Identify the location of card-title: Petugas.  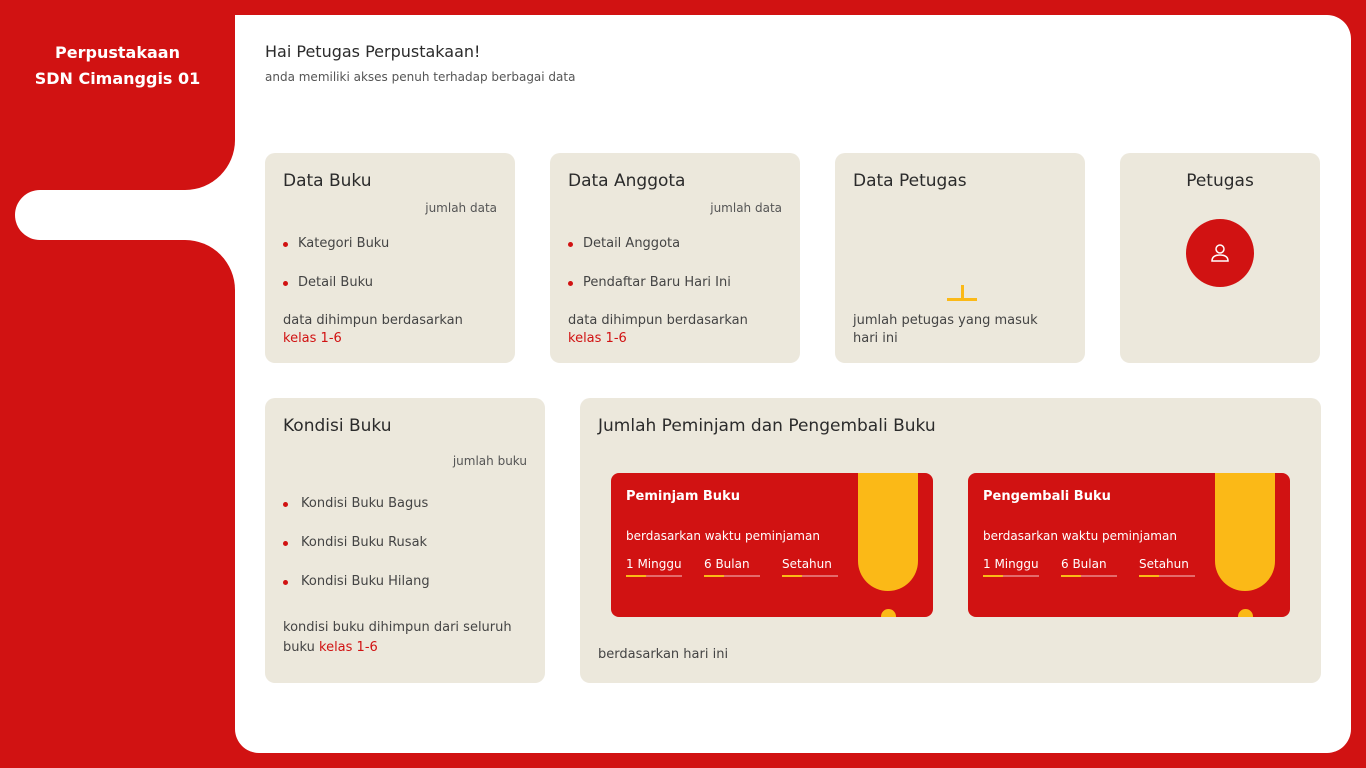
(1220, 181).